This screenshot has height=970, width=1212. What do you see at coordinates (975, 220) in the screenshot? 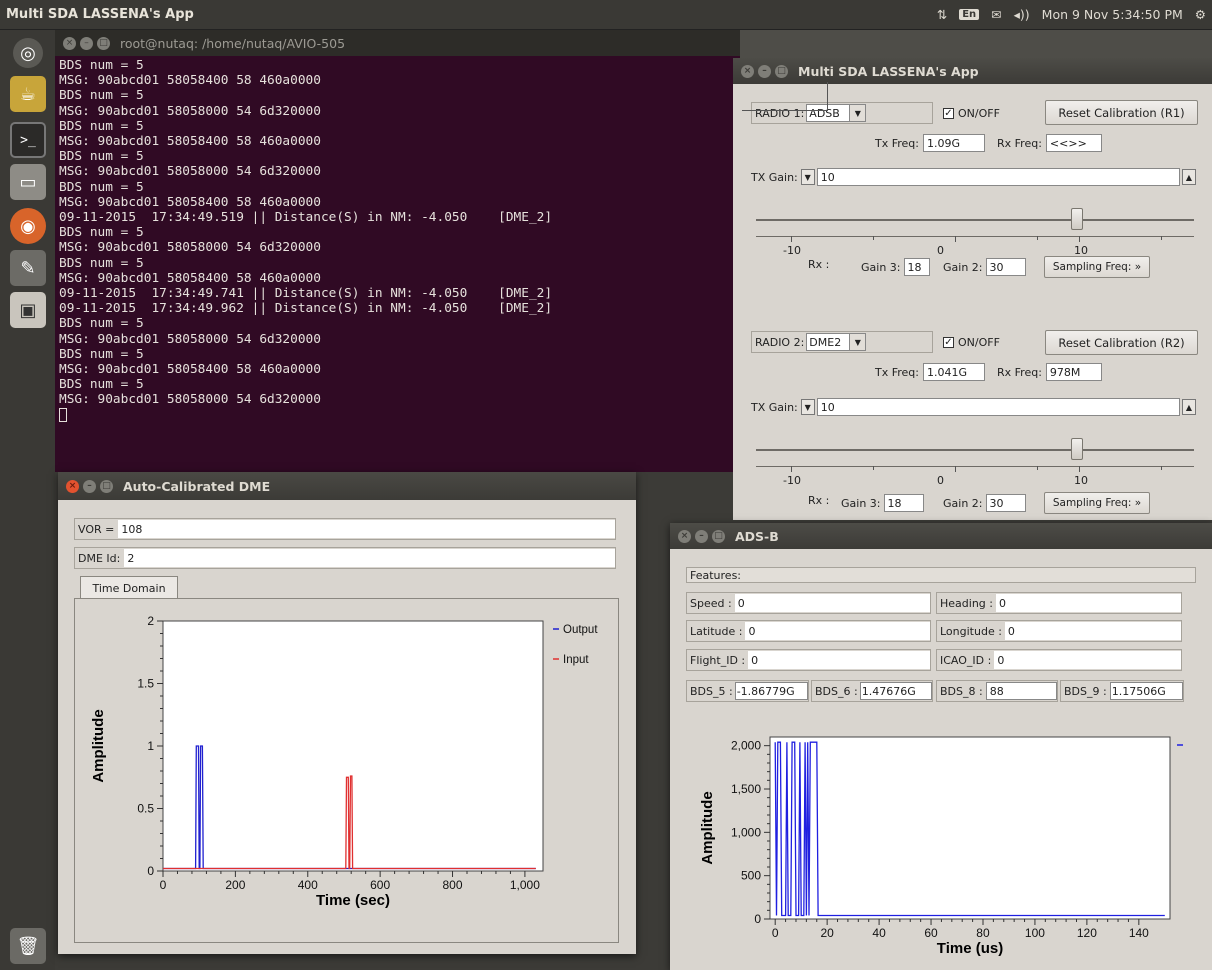
I see `radio1-gain-slider-track` at bounding box center [975, 220].